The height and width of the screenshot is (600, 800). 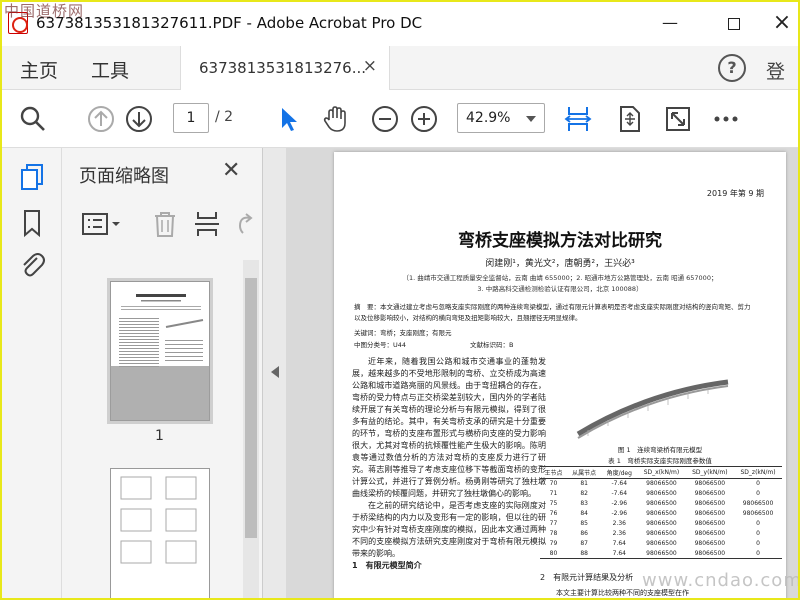 What do you see at coordinates (661, 544) in the screenshot?
I see `table-row: 79 87 7.64 98066500 98066500 0` at bounding box center [661, 544].